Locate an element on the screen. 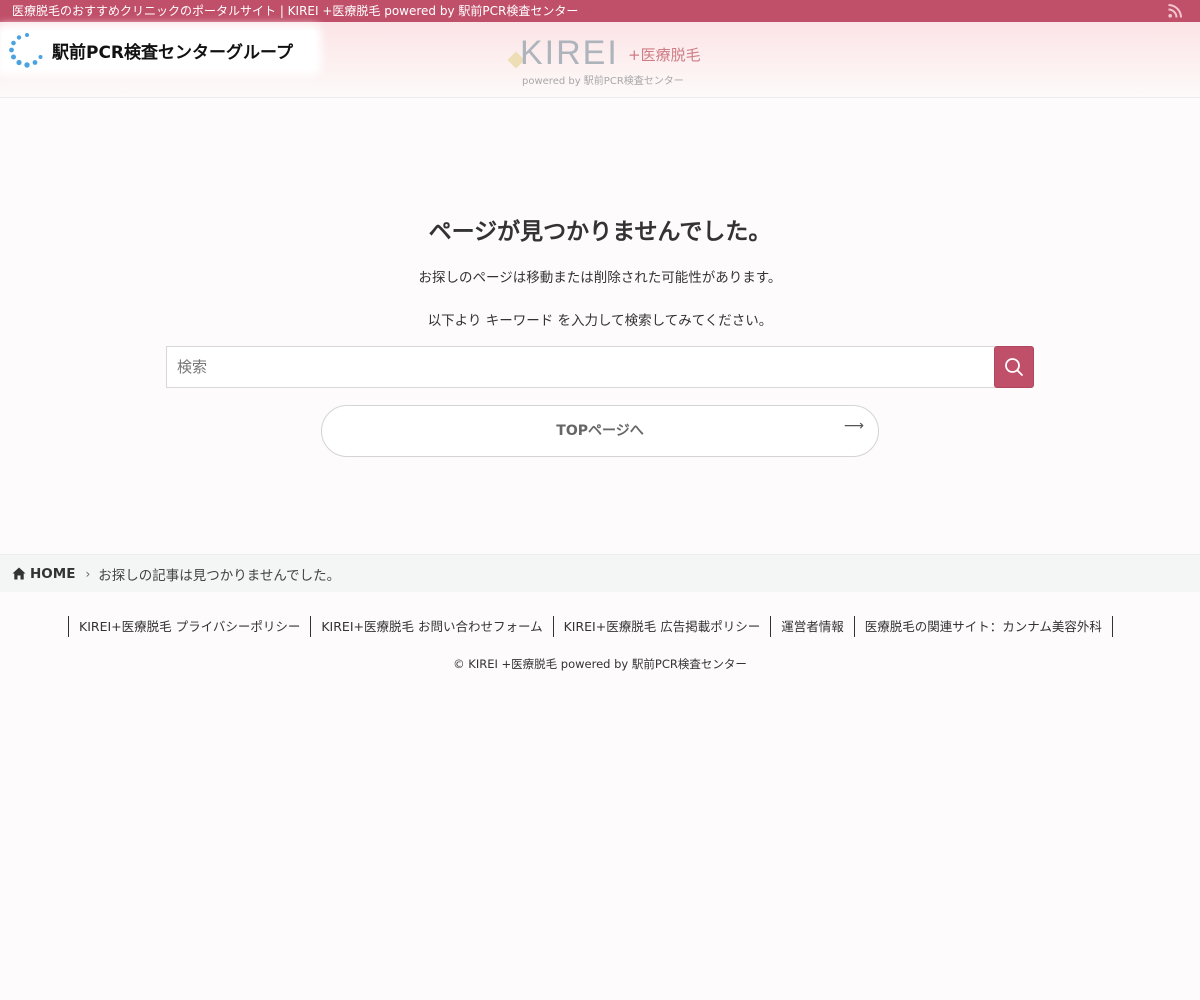  search-icon is located at coordinates (1014, 367).